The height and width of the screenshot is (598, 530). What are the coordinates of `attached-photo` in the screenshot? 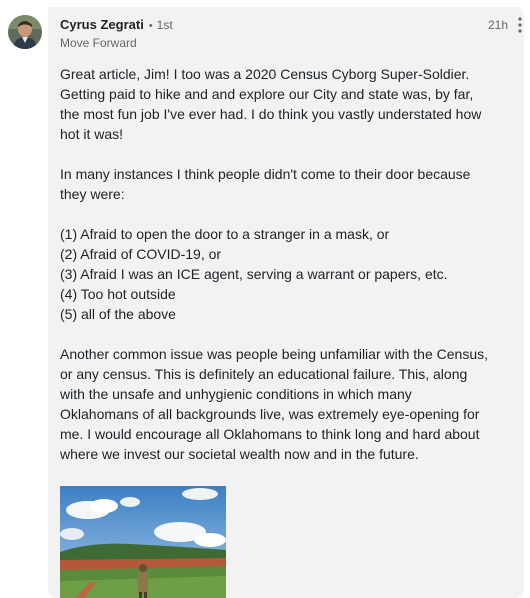 It's located at (143, 542).